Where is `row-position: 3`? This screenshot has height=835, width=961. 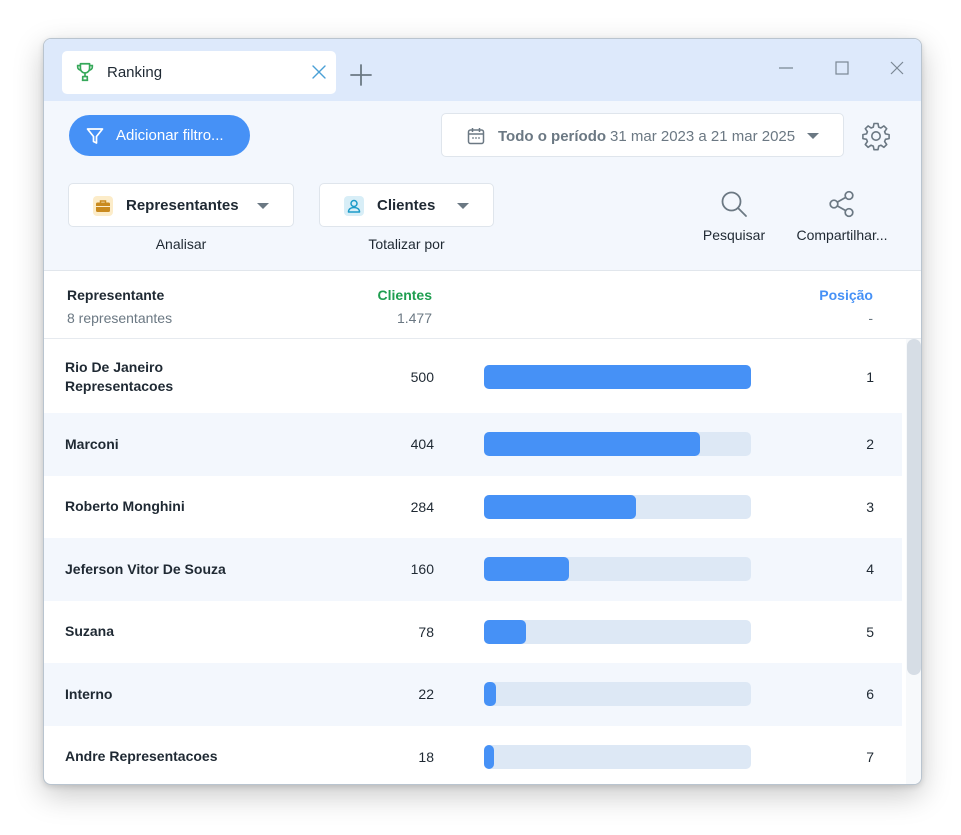
row-position: 3 is located at coordinates (870, 506).